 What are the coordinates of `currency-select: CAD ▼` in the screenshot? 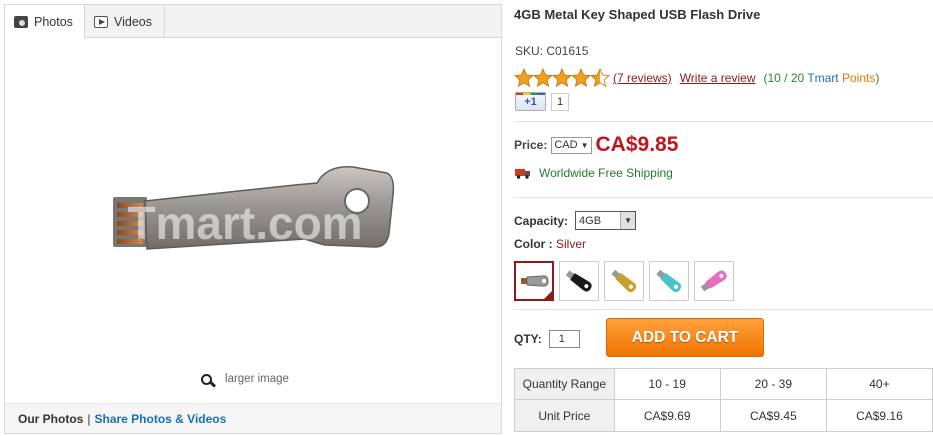 It's located at (571, 145).